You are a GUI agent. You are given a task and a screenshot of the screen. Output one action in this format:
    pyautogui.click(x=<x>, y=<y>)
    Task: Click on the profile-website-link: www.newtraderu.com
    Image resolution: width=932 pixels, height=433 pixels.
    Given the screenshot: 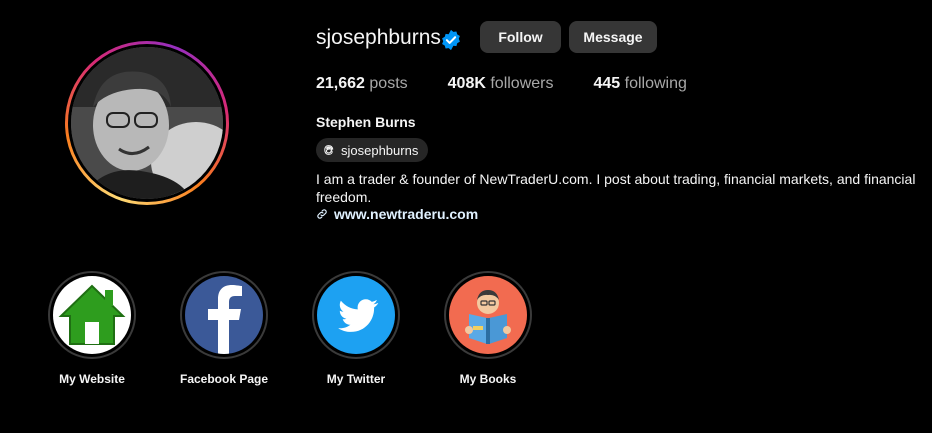 What is the action you would take?
    pyautogui.click(x=397, y=214)
    